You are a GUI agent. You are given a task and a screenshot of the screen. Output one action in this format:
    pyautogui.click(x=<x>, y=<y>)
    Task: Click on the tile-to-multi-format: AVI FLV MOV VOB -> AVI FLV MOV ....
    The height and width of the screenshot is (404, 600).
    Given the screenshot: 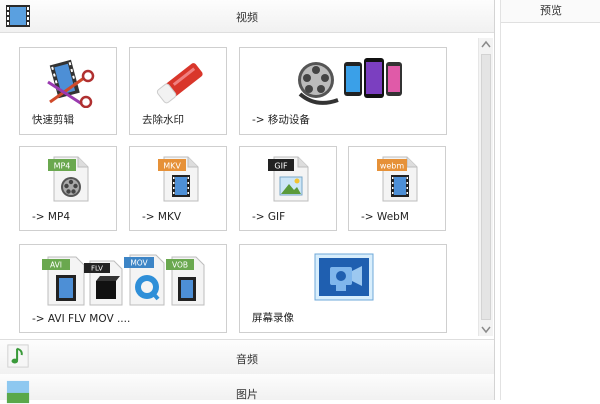 What is the action you would take?
    pyautogui.click(x=123, y=288)
    